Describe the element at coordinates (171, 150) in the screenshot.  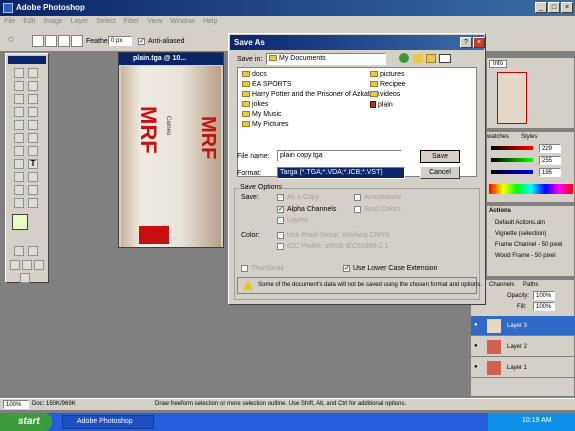
I see `document-window: plain.tga @ 10... MRF Cameo MRF` at that location.